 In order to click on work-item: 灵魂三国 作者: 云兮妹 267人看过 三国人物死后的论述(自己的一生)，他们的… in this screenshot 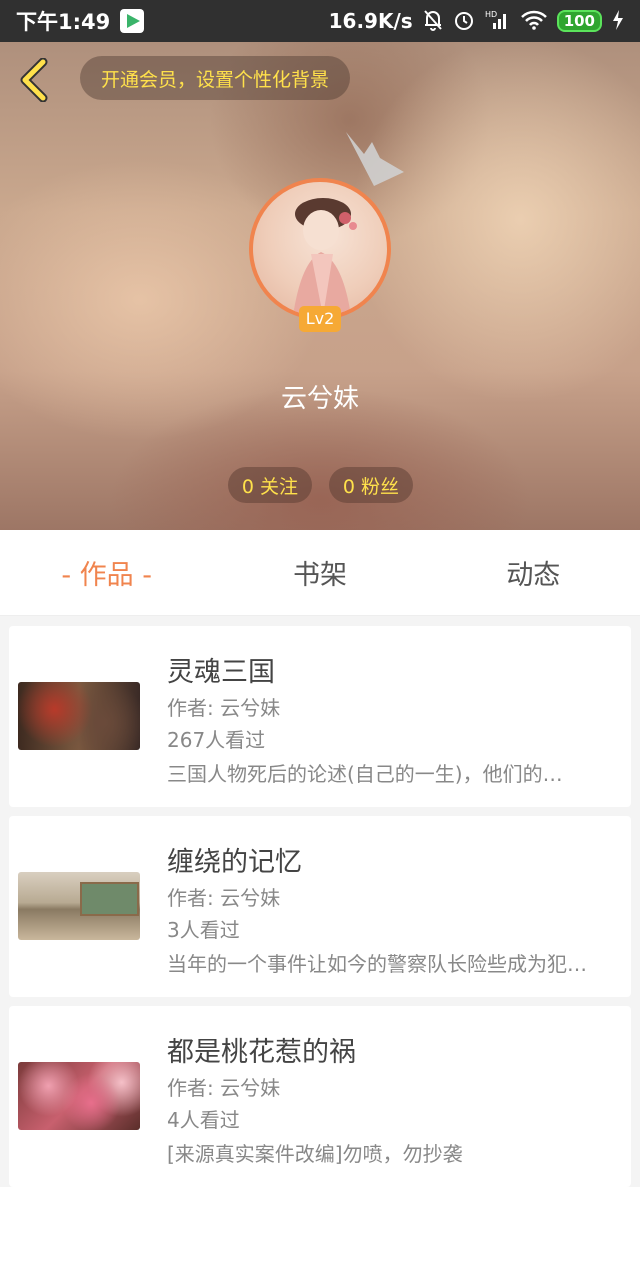, I will do `click(320, 716)`.